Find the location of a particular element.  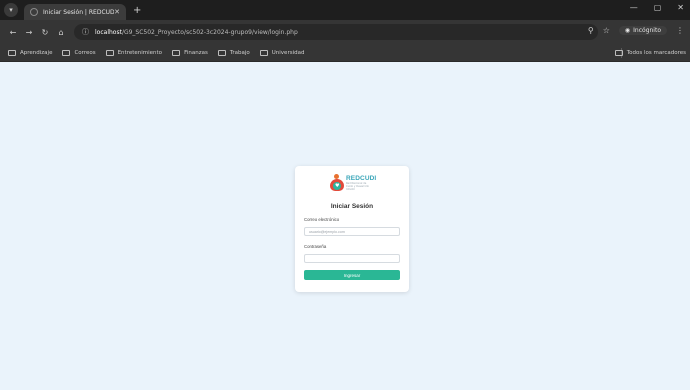

tab-title: Iniciar Sesión | REDCUDI is located at coordinates (79, 12).